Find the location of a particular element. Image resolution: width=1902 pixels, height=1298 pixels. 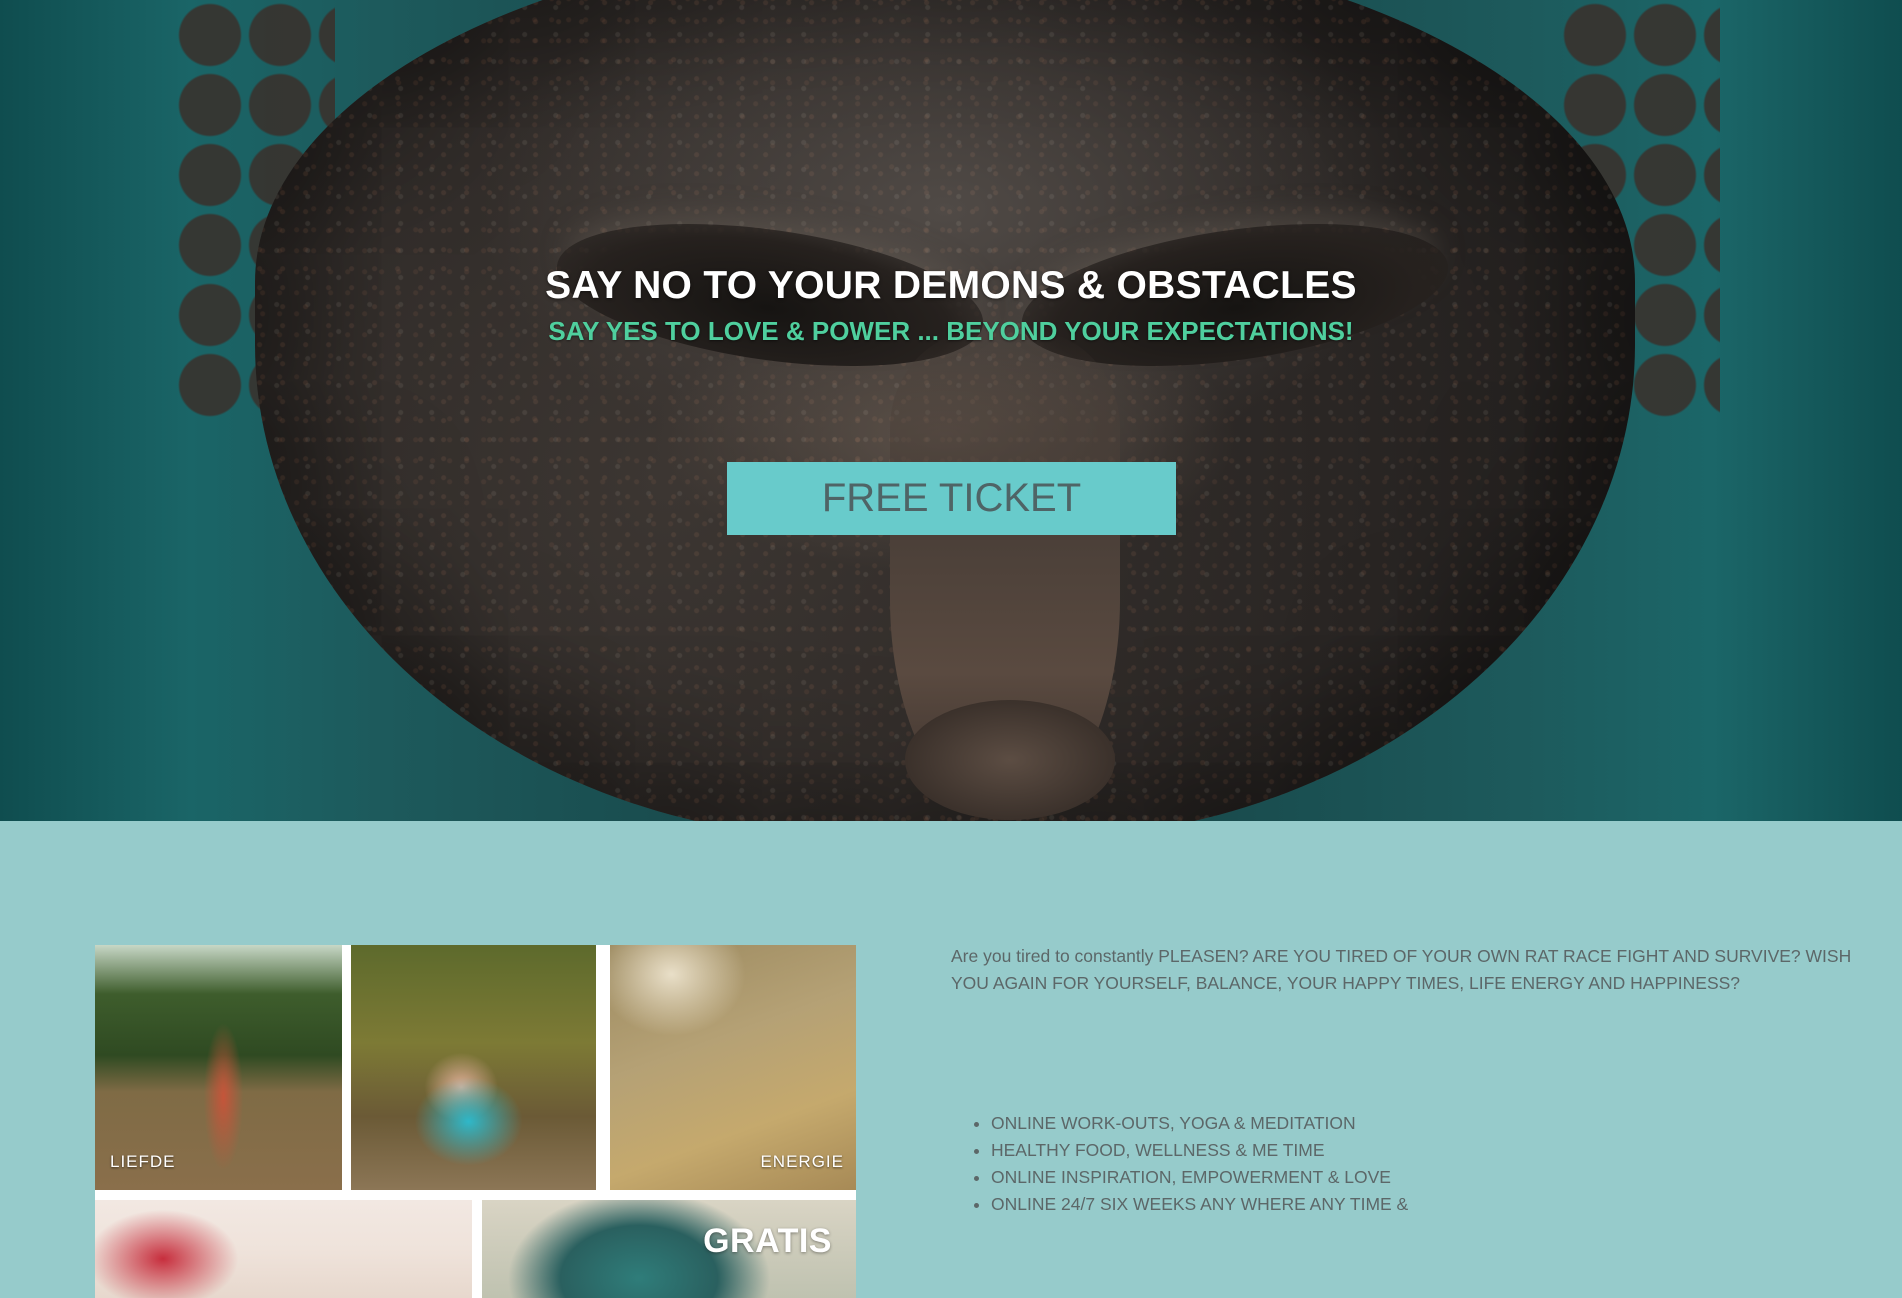

free-ticket-button: FREE TICKET is located at coordinates (951, 498).